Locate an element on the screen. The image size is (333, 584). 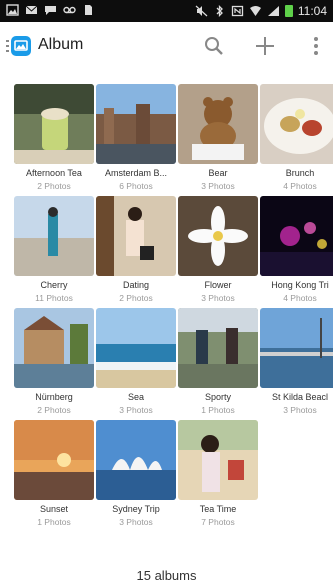
add-button is located at coordinates (265, 46).